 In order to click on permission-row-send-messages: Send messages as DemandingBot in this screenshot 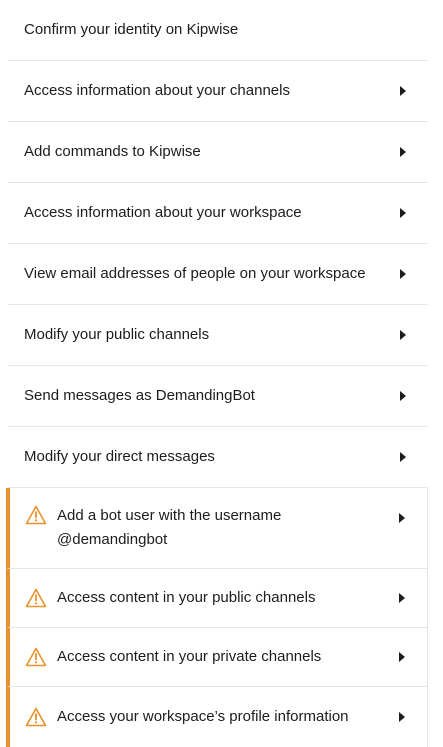, I will do `click(218, 396)`.